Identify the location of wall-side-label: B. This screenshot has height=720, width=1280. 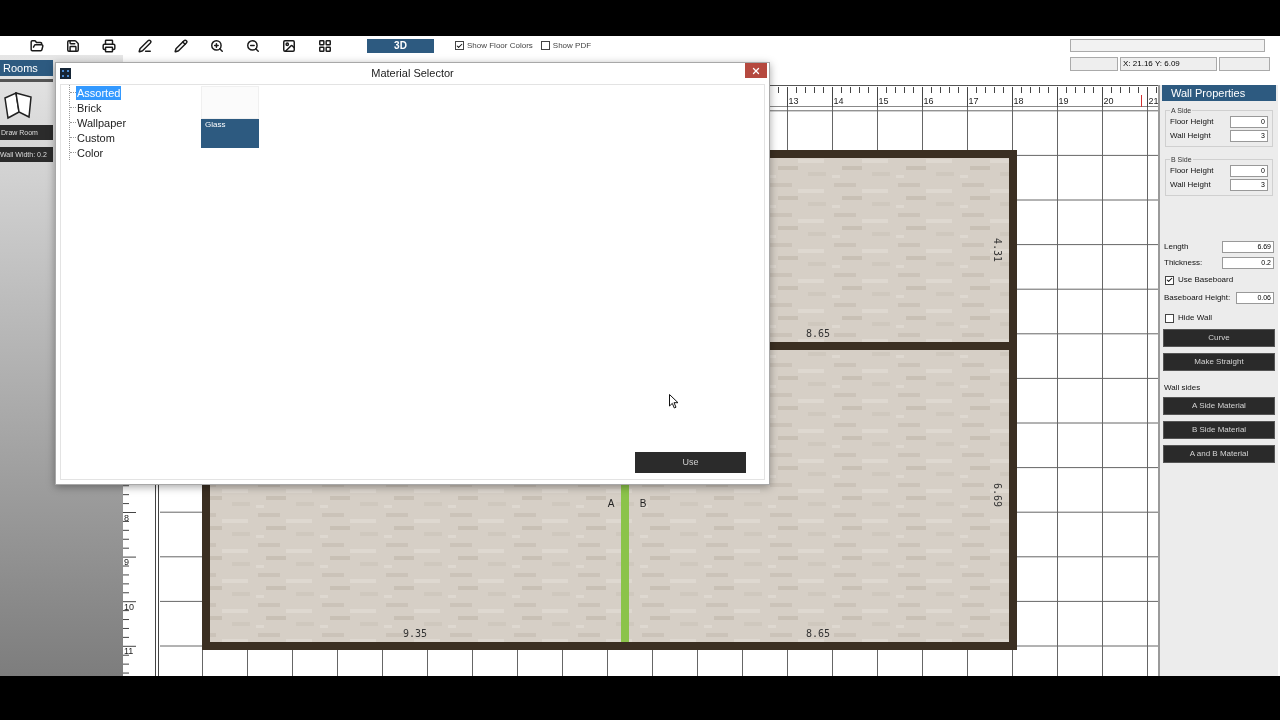
(643, 503).